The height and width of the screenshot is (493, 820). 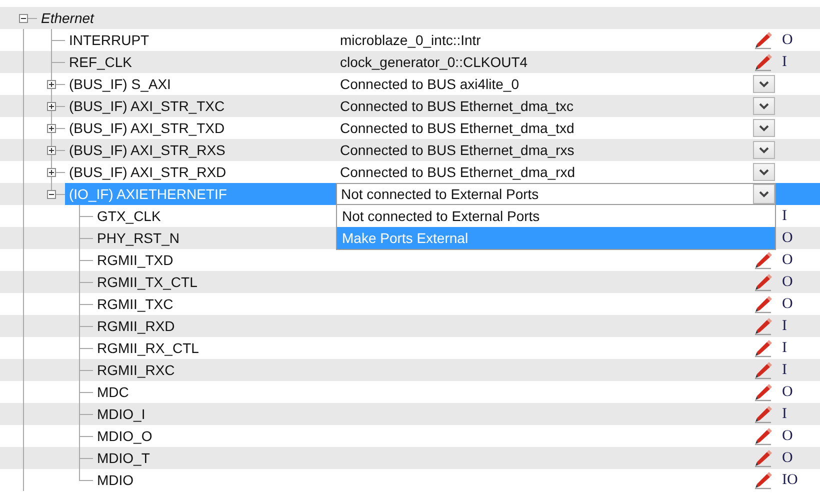 What do you see at coordinates (67, 18) in the screenshot?
I see `tree-item: Ethernet` at bounding box center [67, 18].